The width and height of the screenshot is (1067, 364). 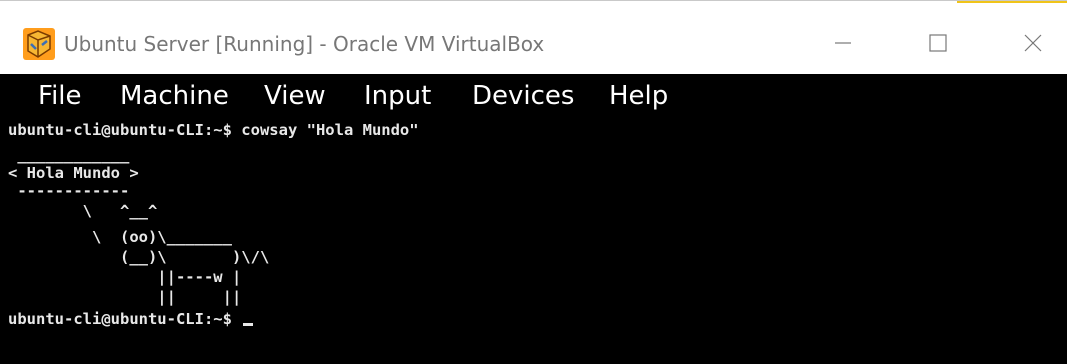 What do you see at coordinates (397, 96) in the screenshot?
I see `menu-input: Input` at bounding box center [397, 96].